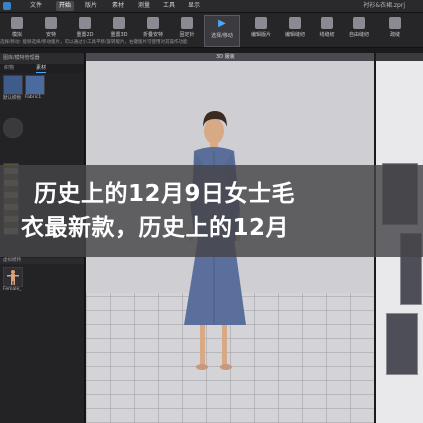  I want to click on overlay-title-line-2: 衣最新款，历史上的12月, so click(155, 228).